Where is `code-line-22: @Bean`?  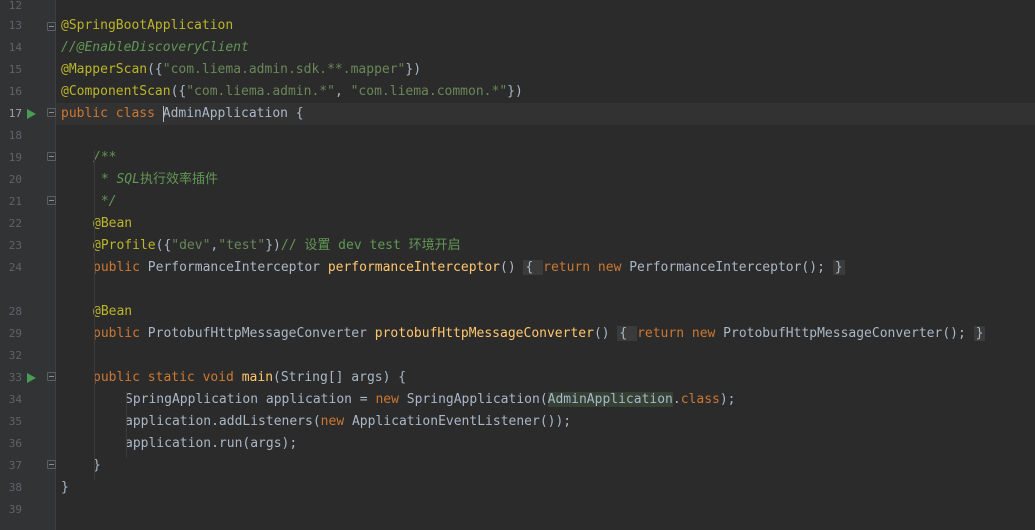 code-line-22: @Bean is located at coordinates (564, 224).